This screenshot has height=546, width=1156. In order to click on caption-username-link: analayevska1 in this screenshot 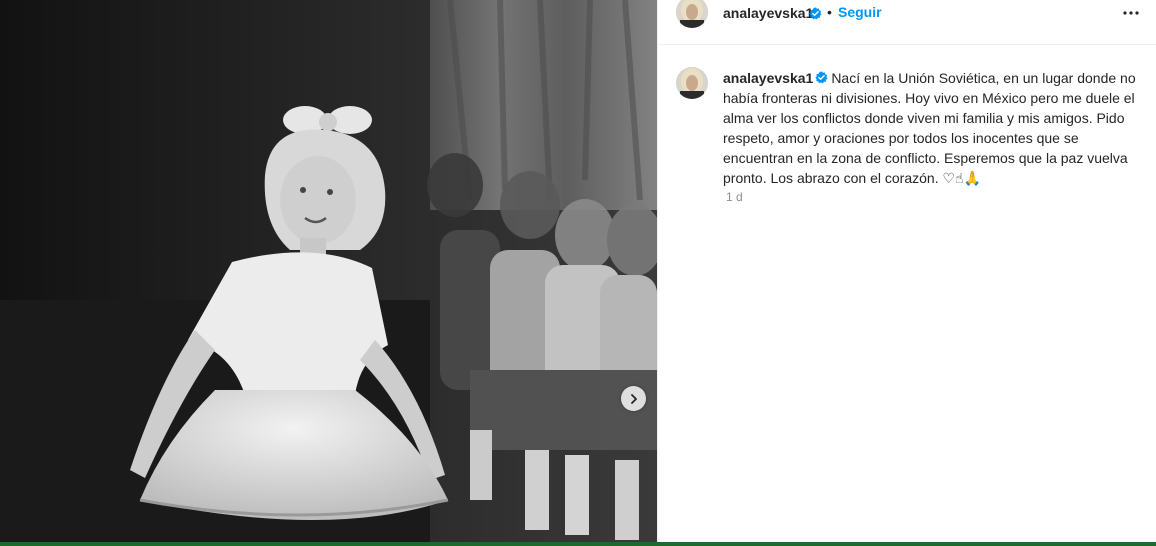, I will do `click(768, 78)`.